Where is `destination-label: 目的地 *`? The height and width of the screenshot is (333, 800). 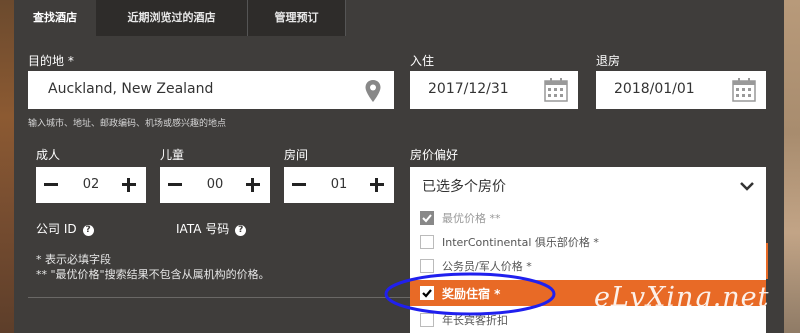
destination-label: 目的地 * is located at coordinates (51, 61).